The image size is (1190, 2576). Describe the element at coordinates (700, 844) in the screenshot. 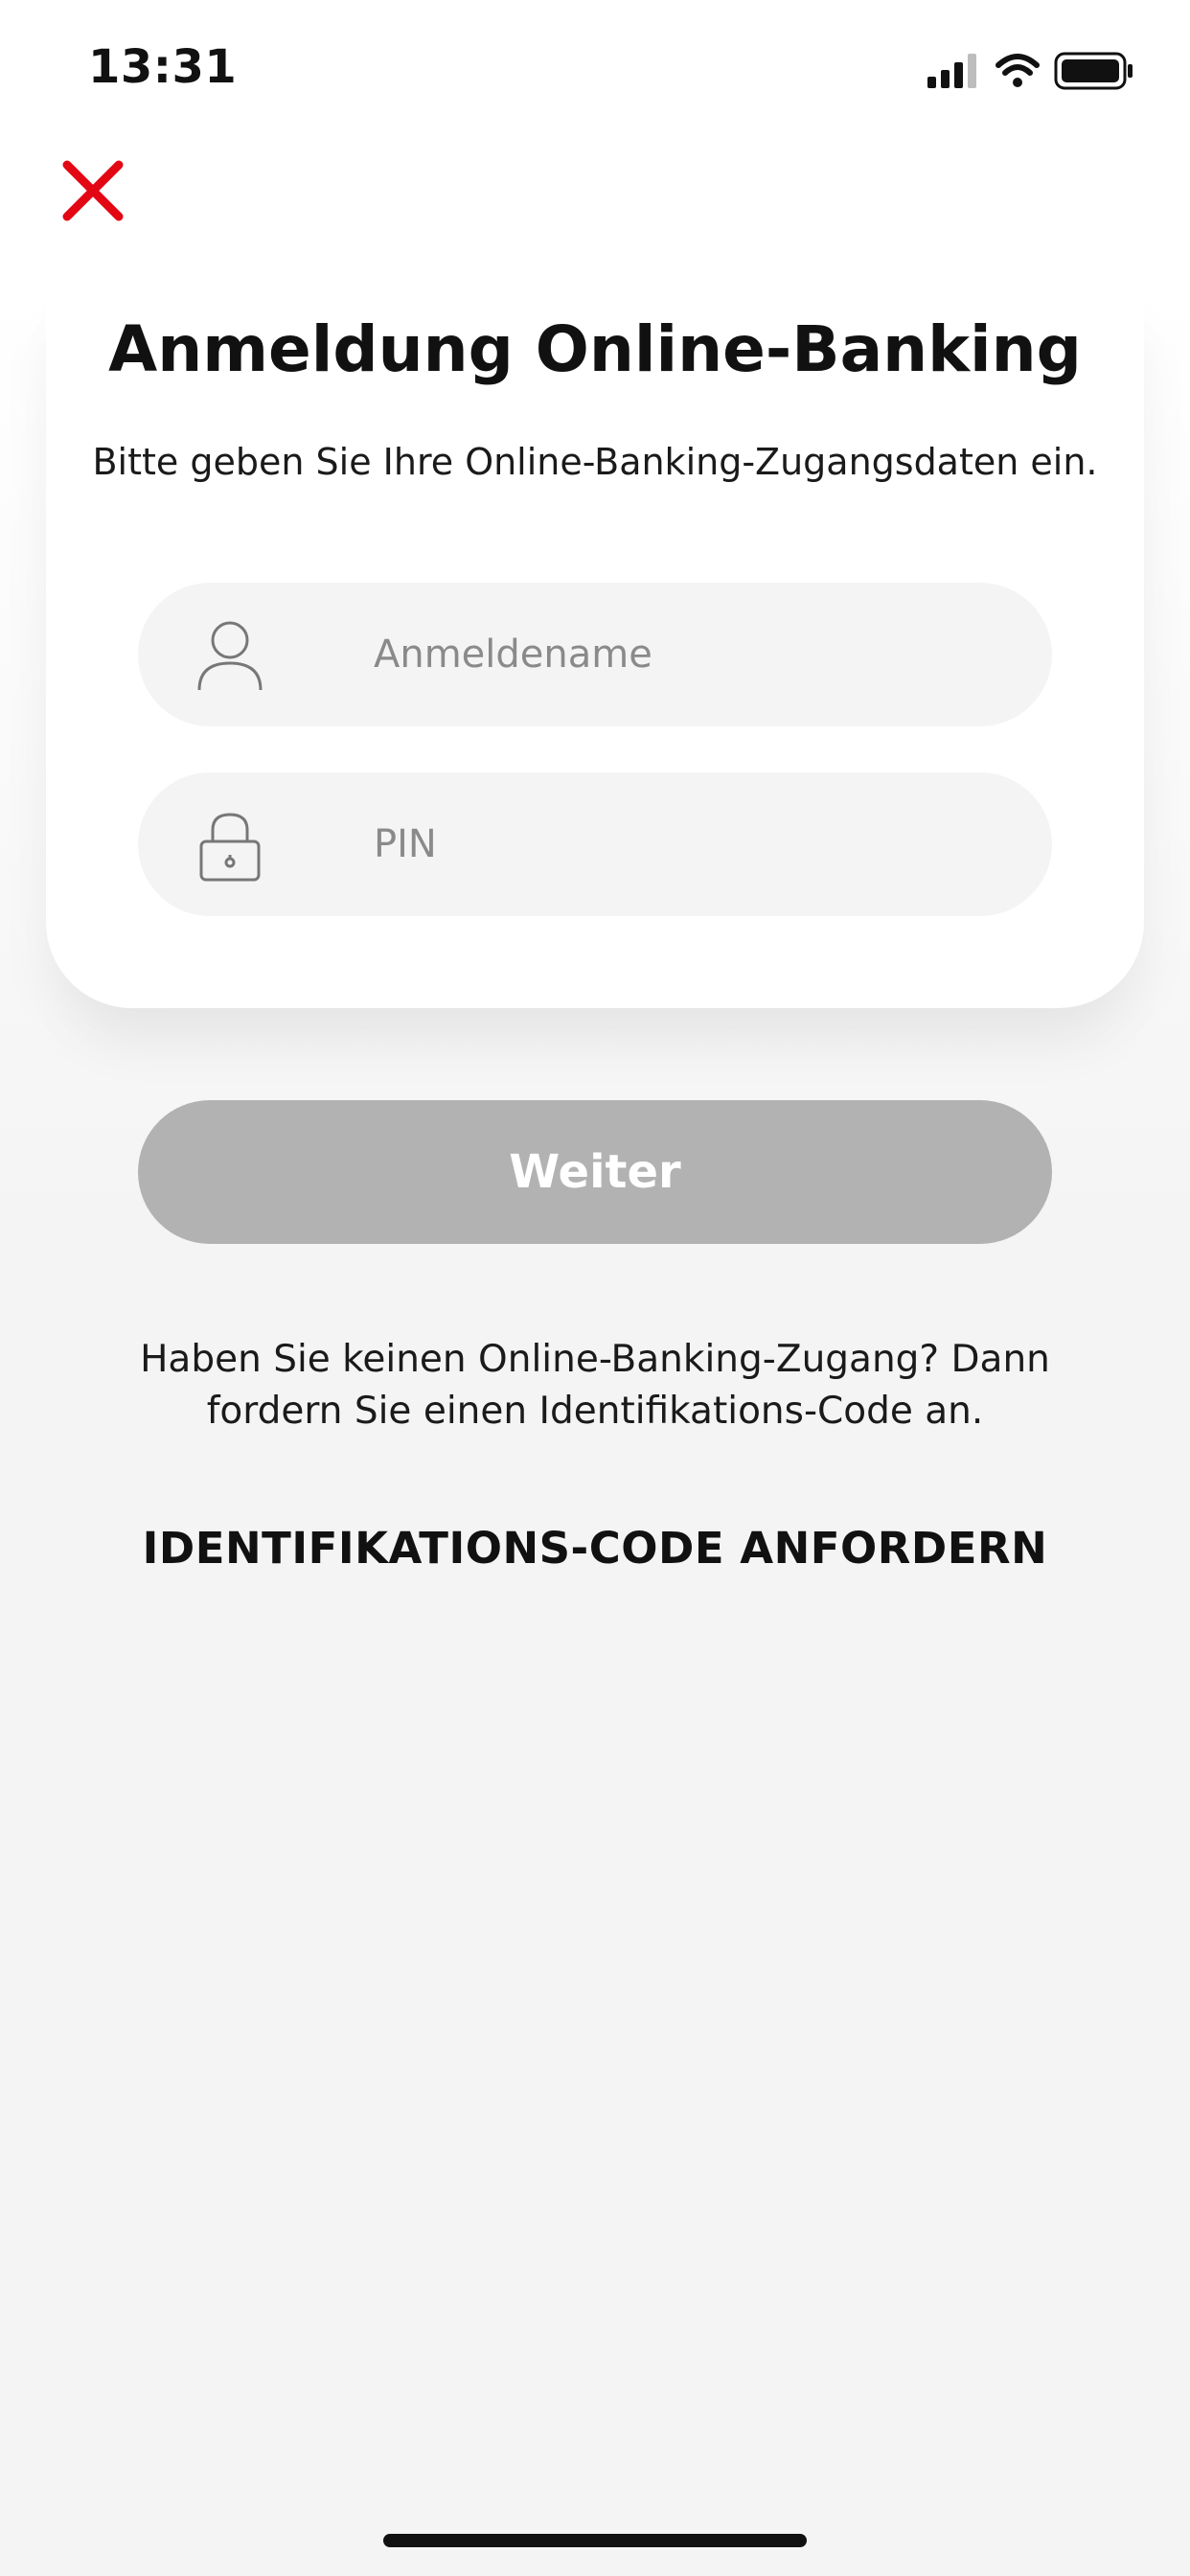

I see `pin-input` at that location.